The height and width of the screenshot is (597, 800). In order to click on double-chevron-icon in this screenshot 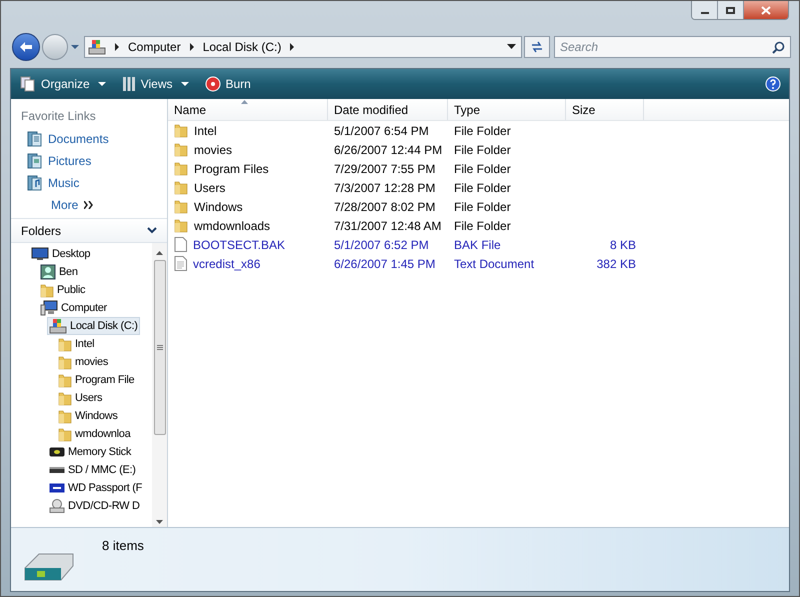, I will do `click(89, 205)`.